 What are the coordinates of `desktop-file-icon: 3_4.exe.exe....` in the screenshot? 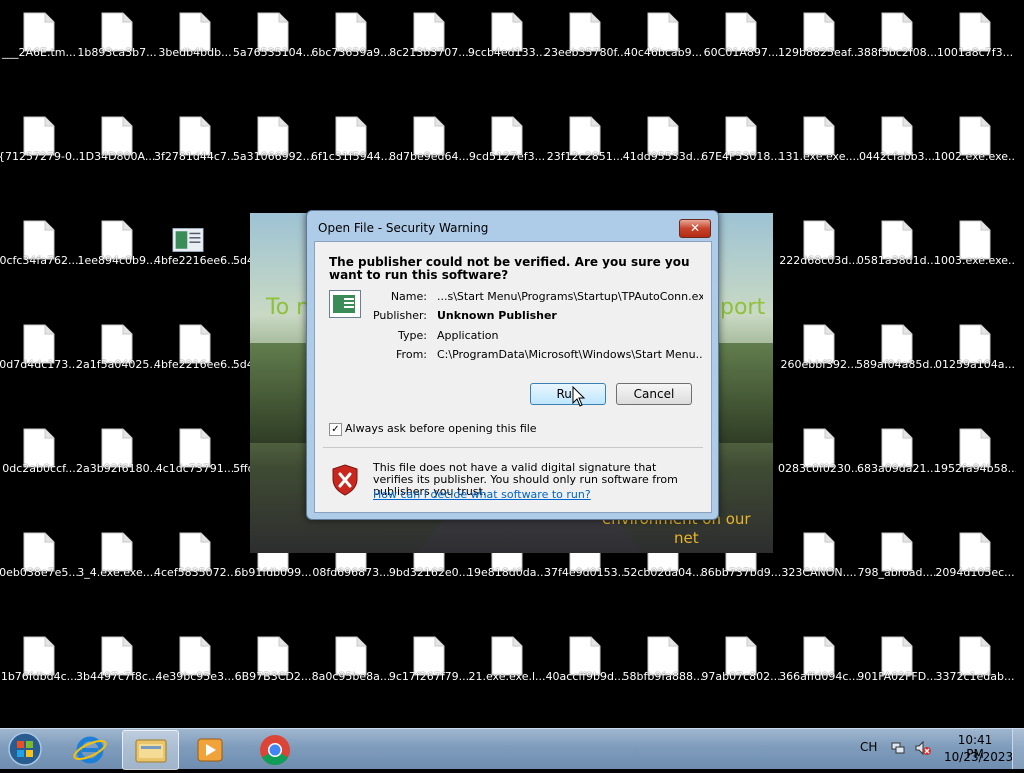 It's located at (117, 555).